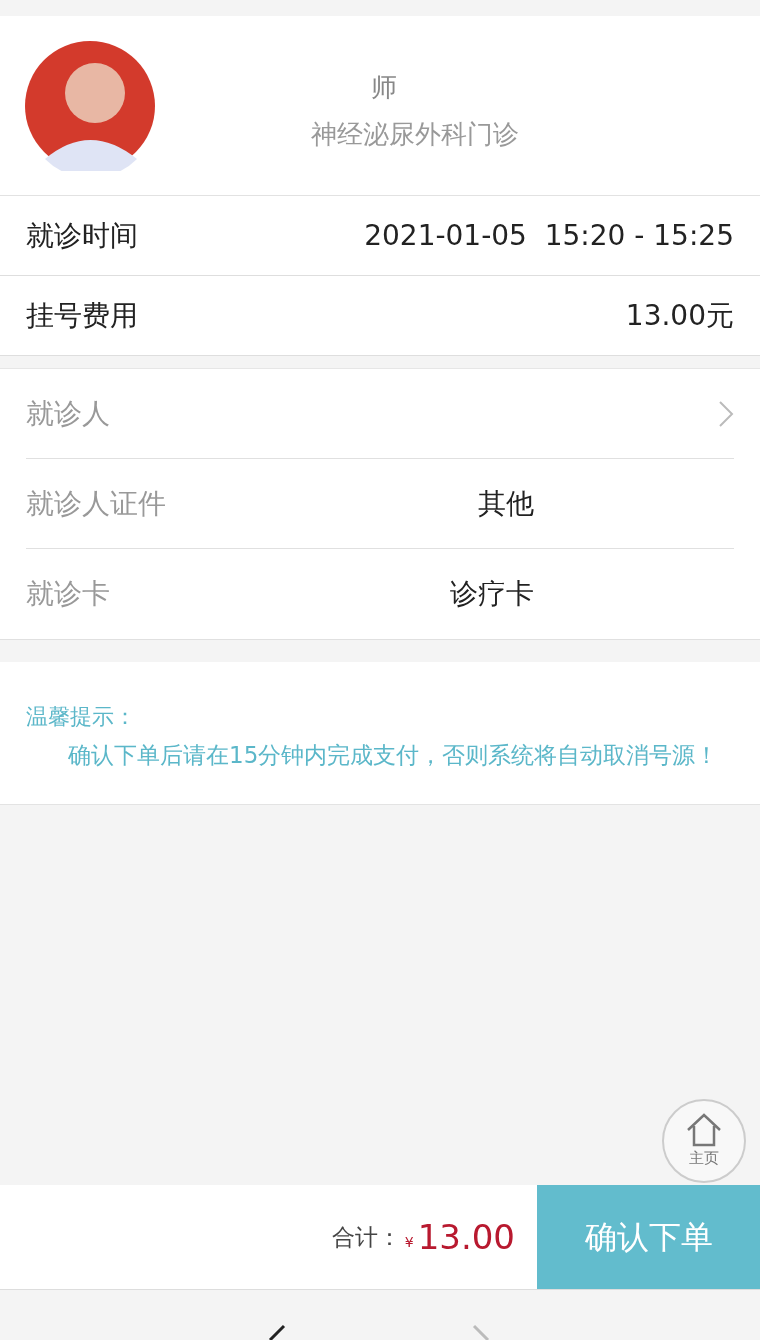  I want to click on home-button: 主页, so click(704, 1141).